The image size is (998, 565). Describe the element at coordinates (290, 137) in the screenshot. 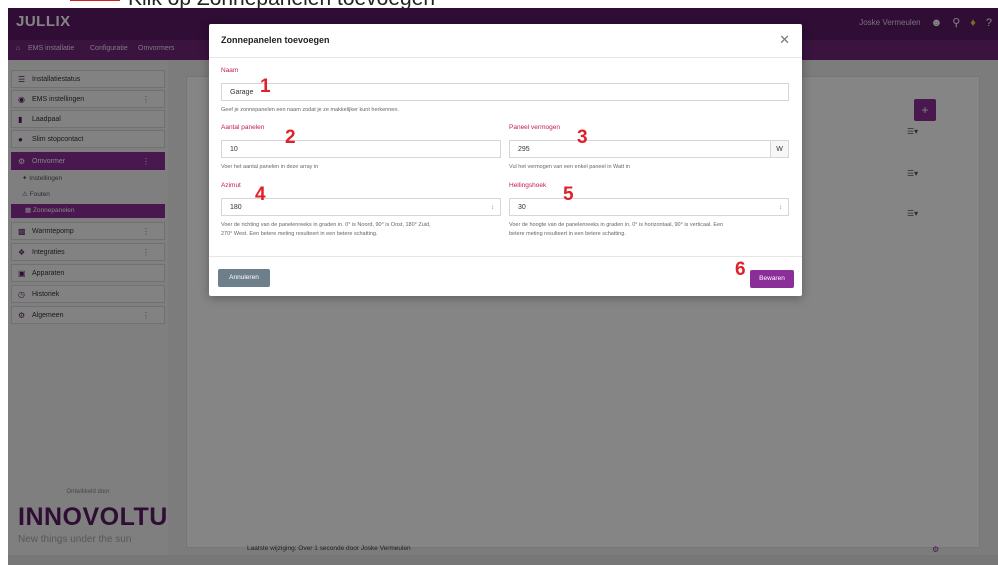

I see `annotation-2: 2` at that location.